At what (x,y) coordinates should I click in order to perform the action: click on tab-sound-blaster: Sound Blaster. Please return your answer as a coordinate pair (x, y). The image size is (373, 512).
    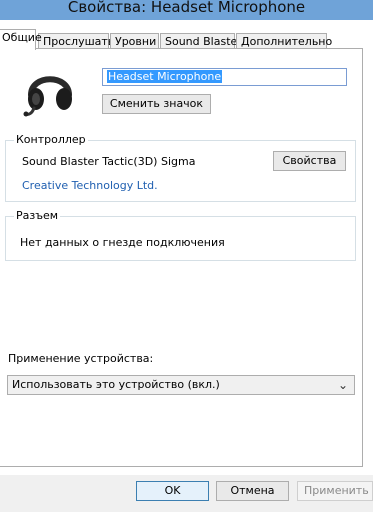
    Looking at the image, I should click on (201, 41).